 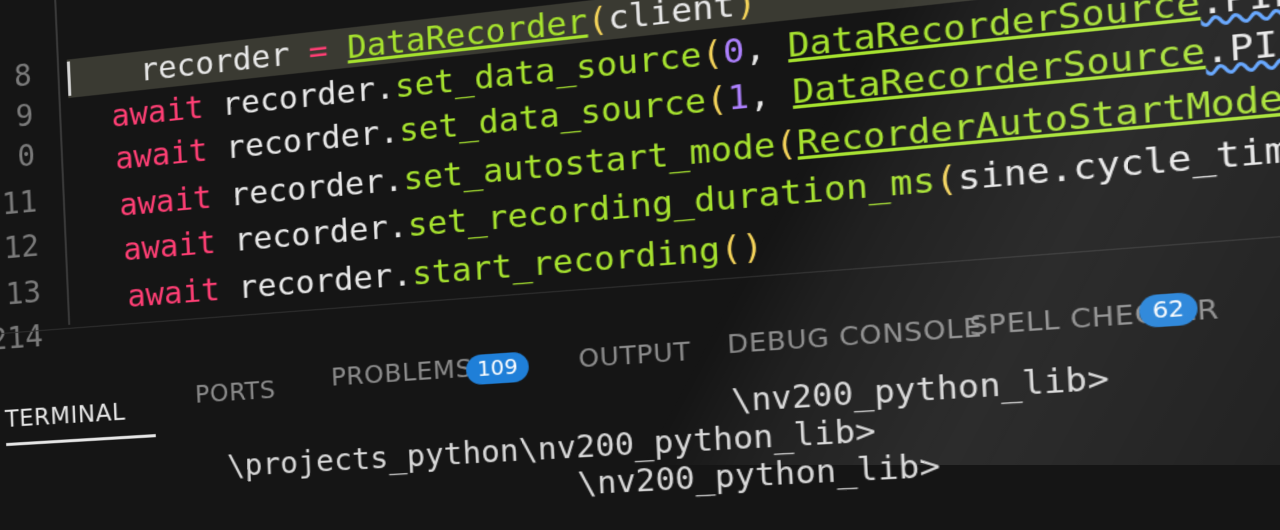 I want to click on gutter-divider, so click(x=62, y=162).